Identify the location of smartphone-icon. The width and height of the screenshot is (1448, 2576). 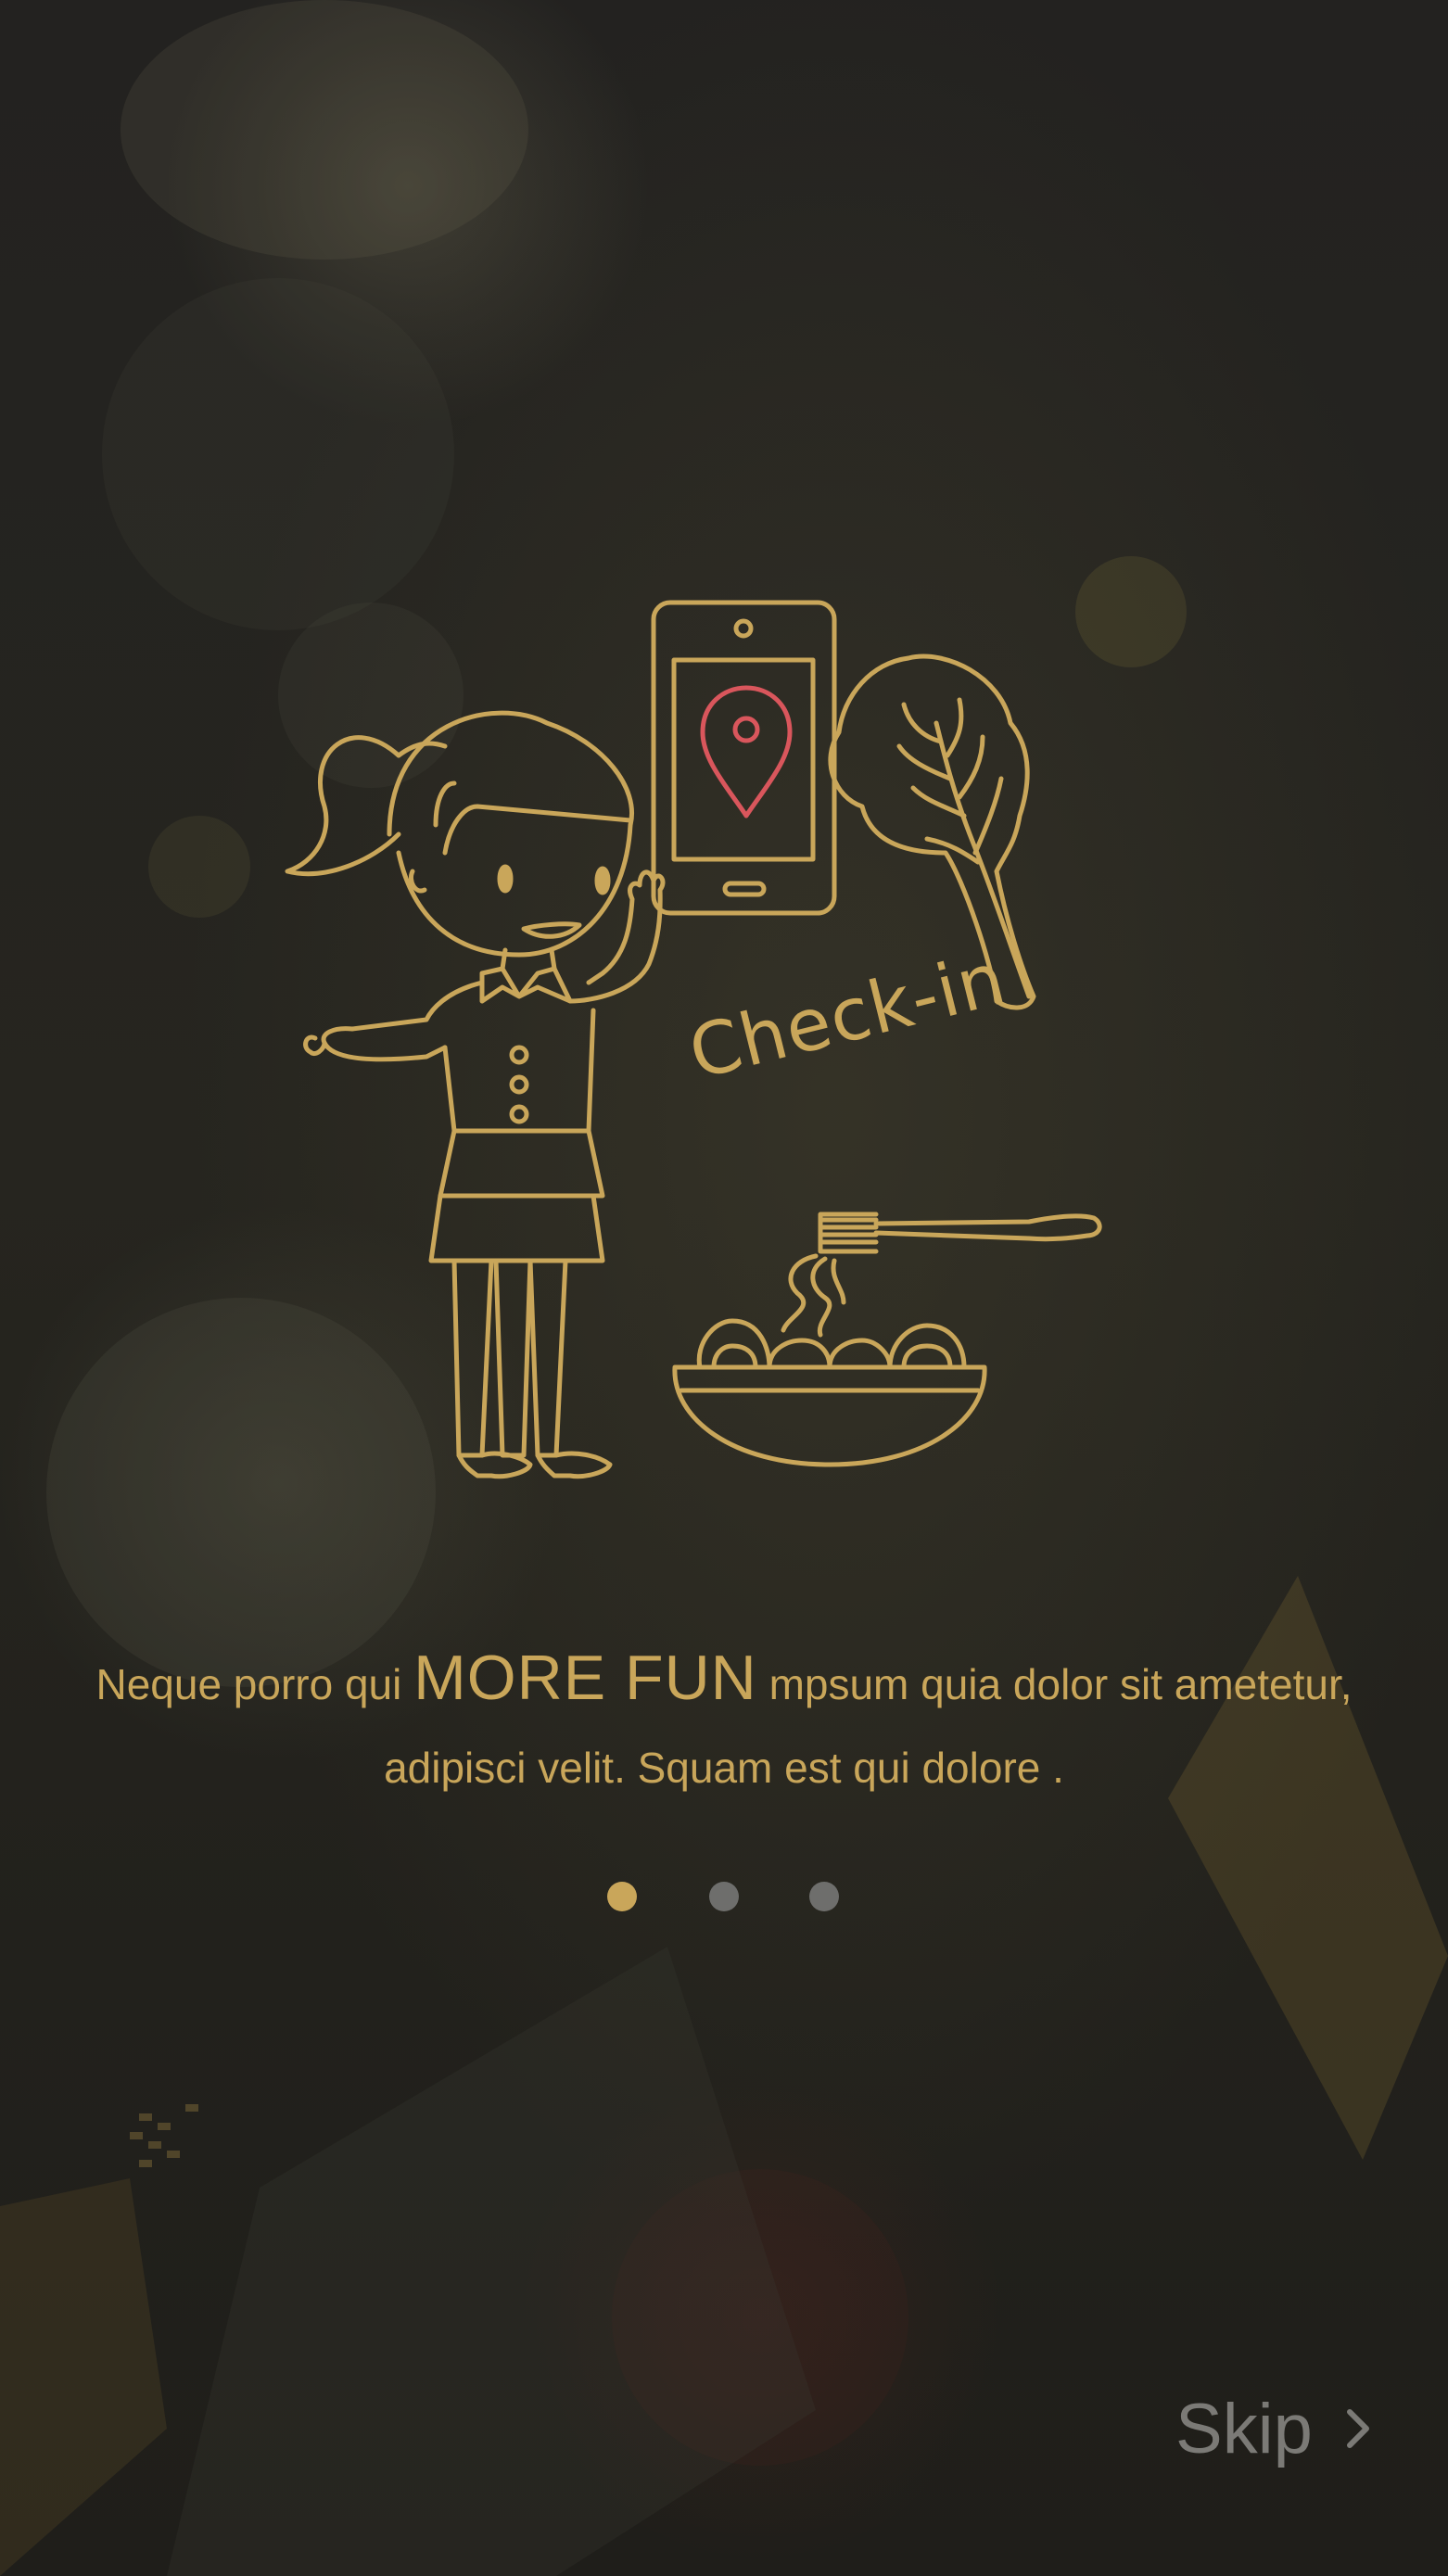
(744, 758).